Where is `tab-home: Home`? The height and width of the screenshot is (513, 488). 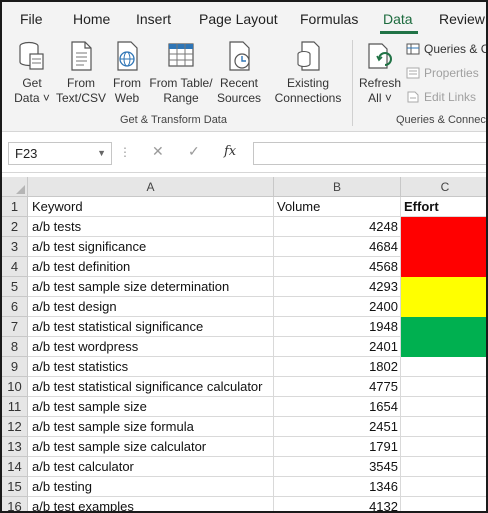 tab-home: Home is located at coordinates (91, 19).